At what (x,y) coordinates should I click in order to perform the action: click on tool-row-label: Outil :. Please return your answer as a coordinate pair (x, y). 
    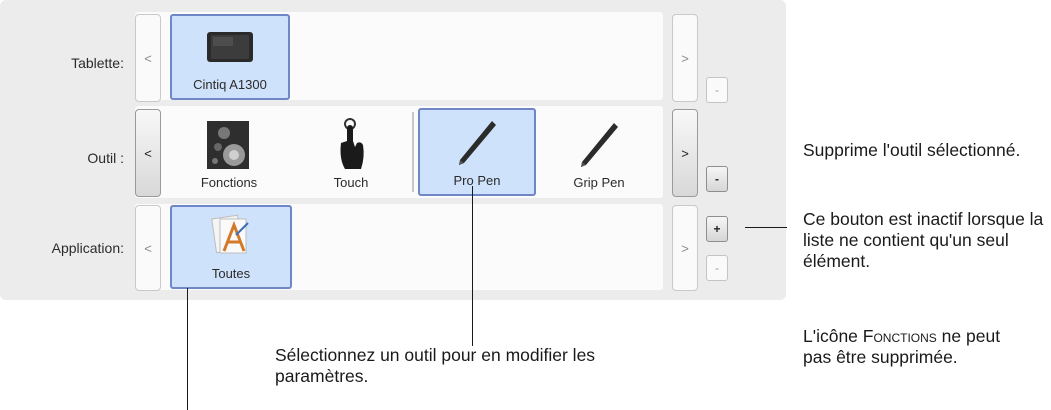
    Looking at the image, I should click on (105, 158).